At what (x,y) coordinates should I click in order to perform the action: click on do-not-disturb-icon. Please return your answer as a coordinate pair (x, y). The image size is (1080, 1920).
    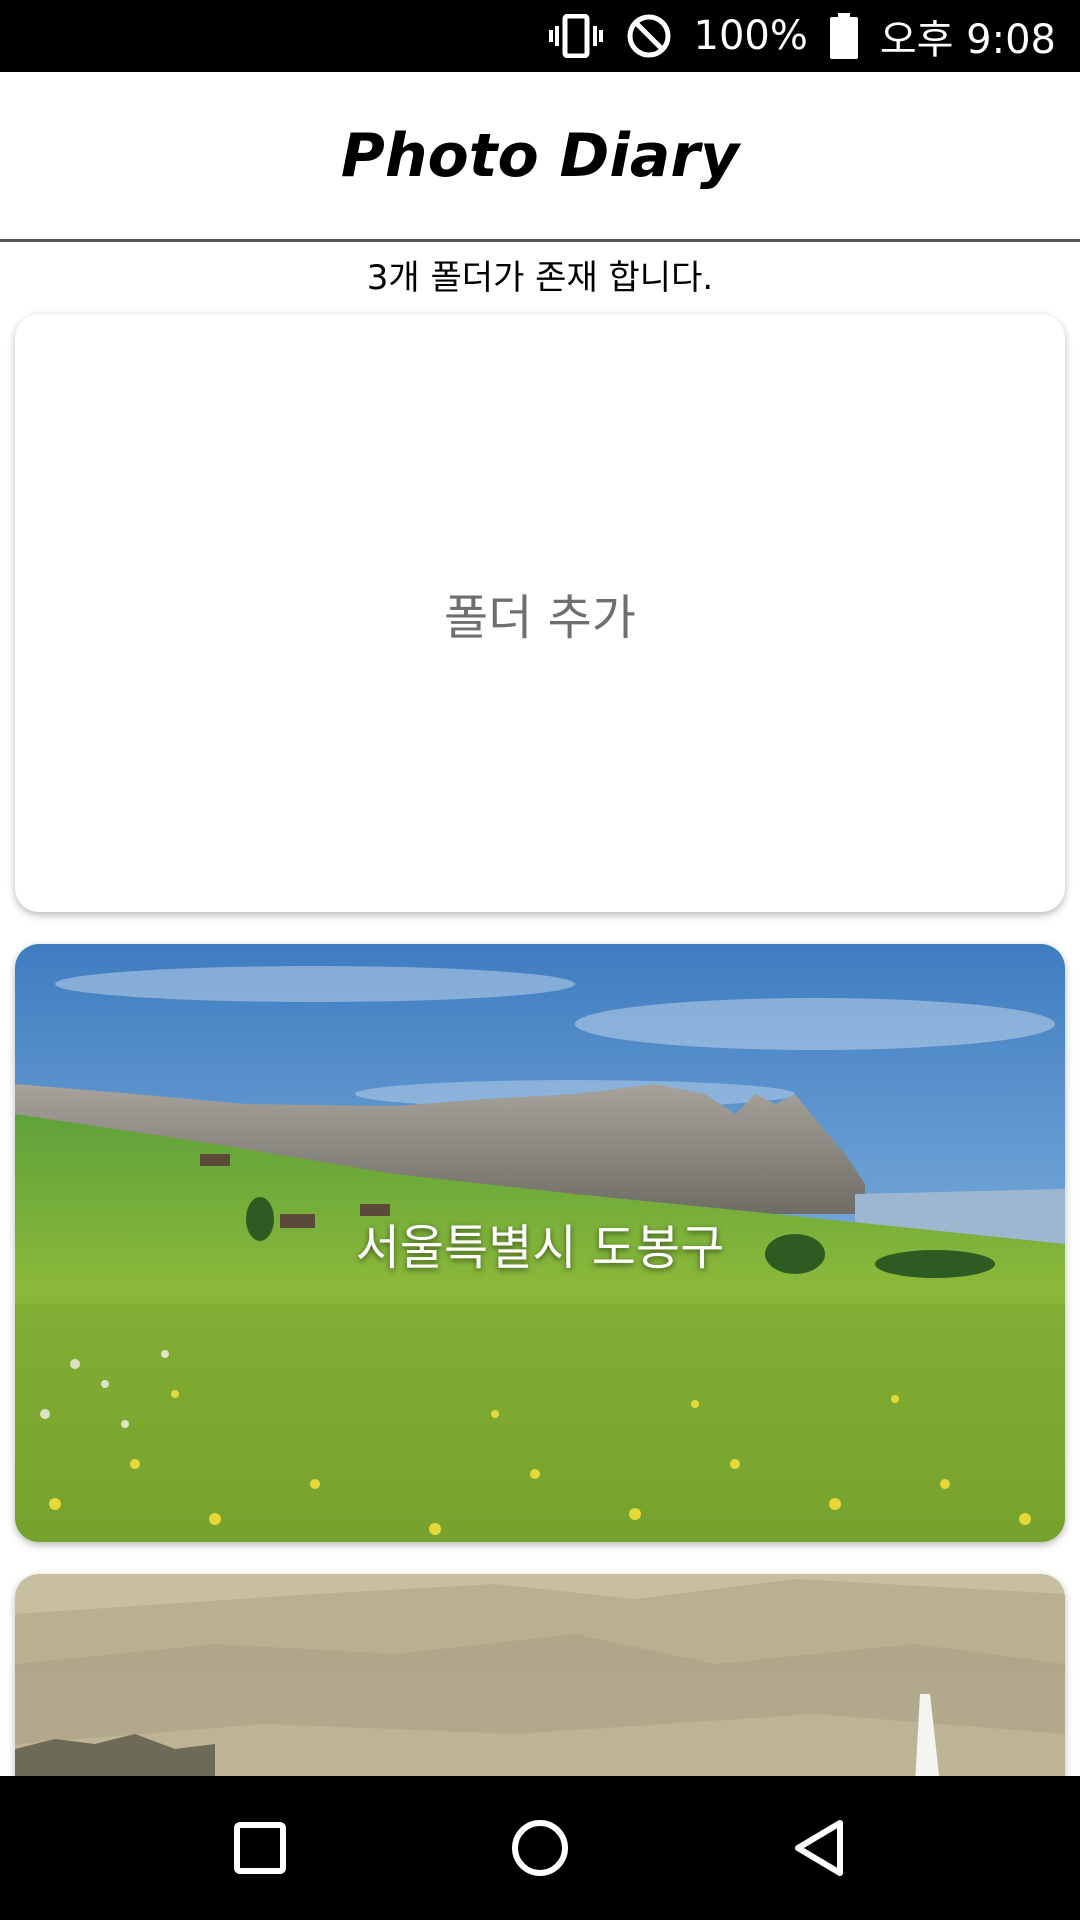
    Looking at the image, I should click on (649, 36).